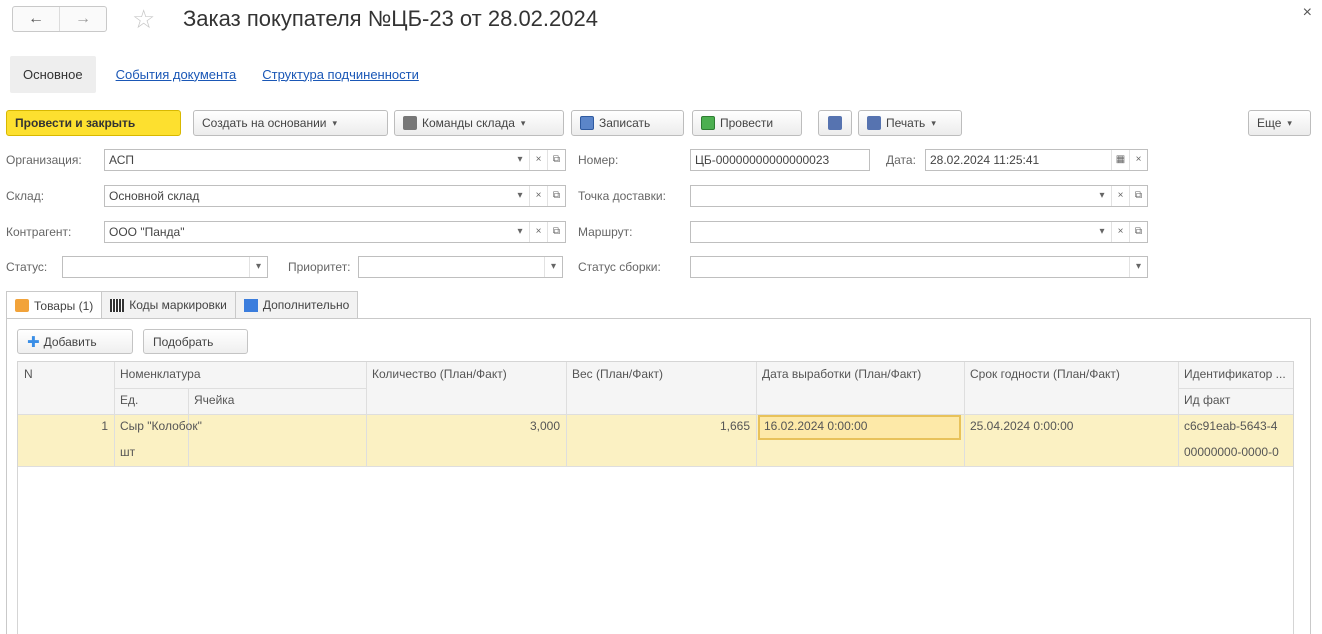 This screenshot has width=1322, height=634. I want to click on grid-line, so click(655, 466).